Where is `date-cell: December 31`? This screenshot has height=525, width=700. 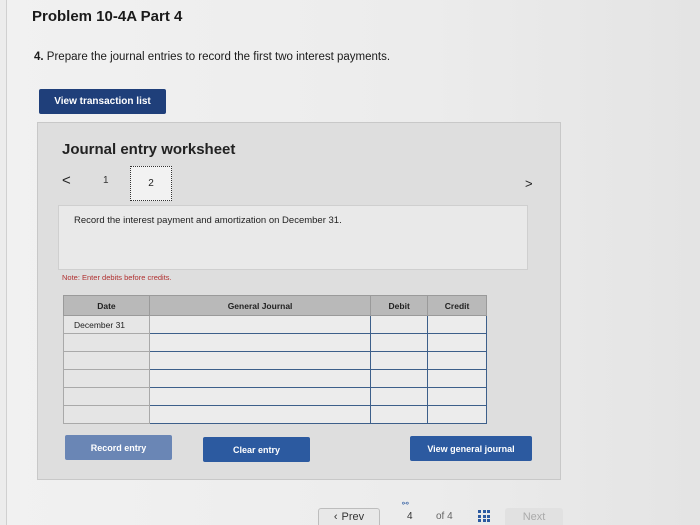
date-cell: December 31 is located at coordinates (106, 324).